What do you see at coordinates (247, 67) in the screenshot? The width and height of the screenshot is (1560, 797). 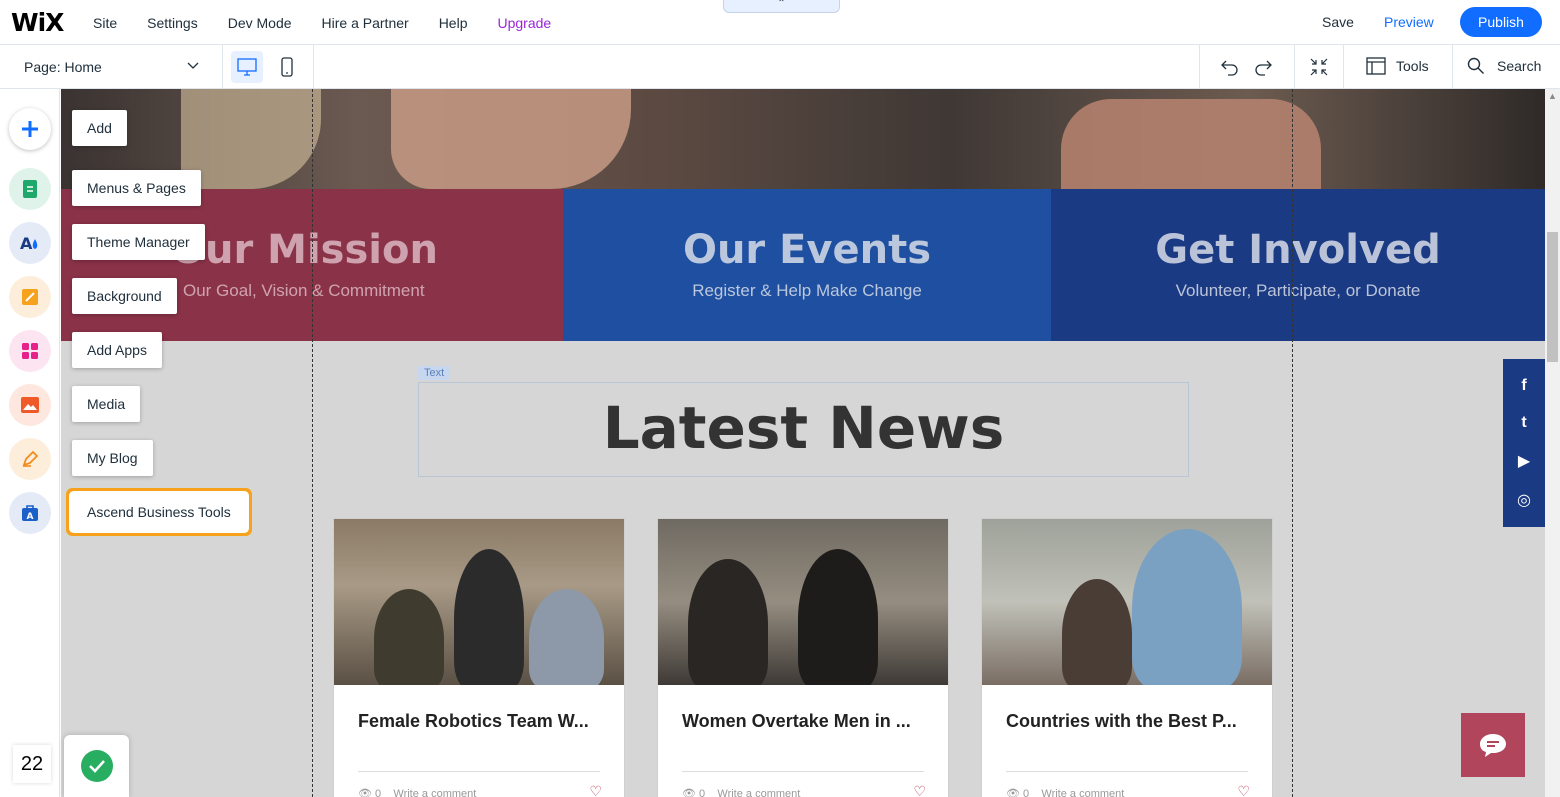 I see `desktop-view-button` at bounding box center [247, 67].